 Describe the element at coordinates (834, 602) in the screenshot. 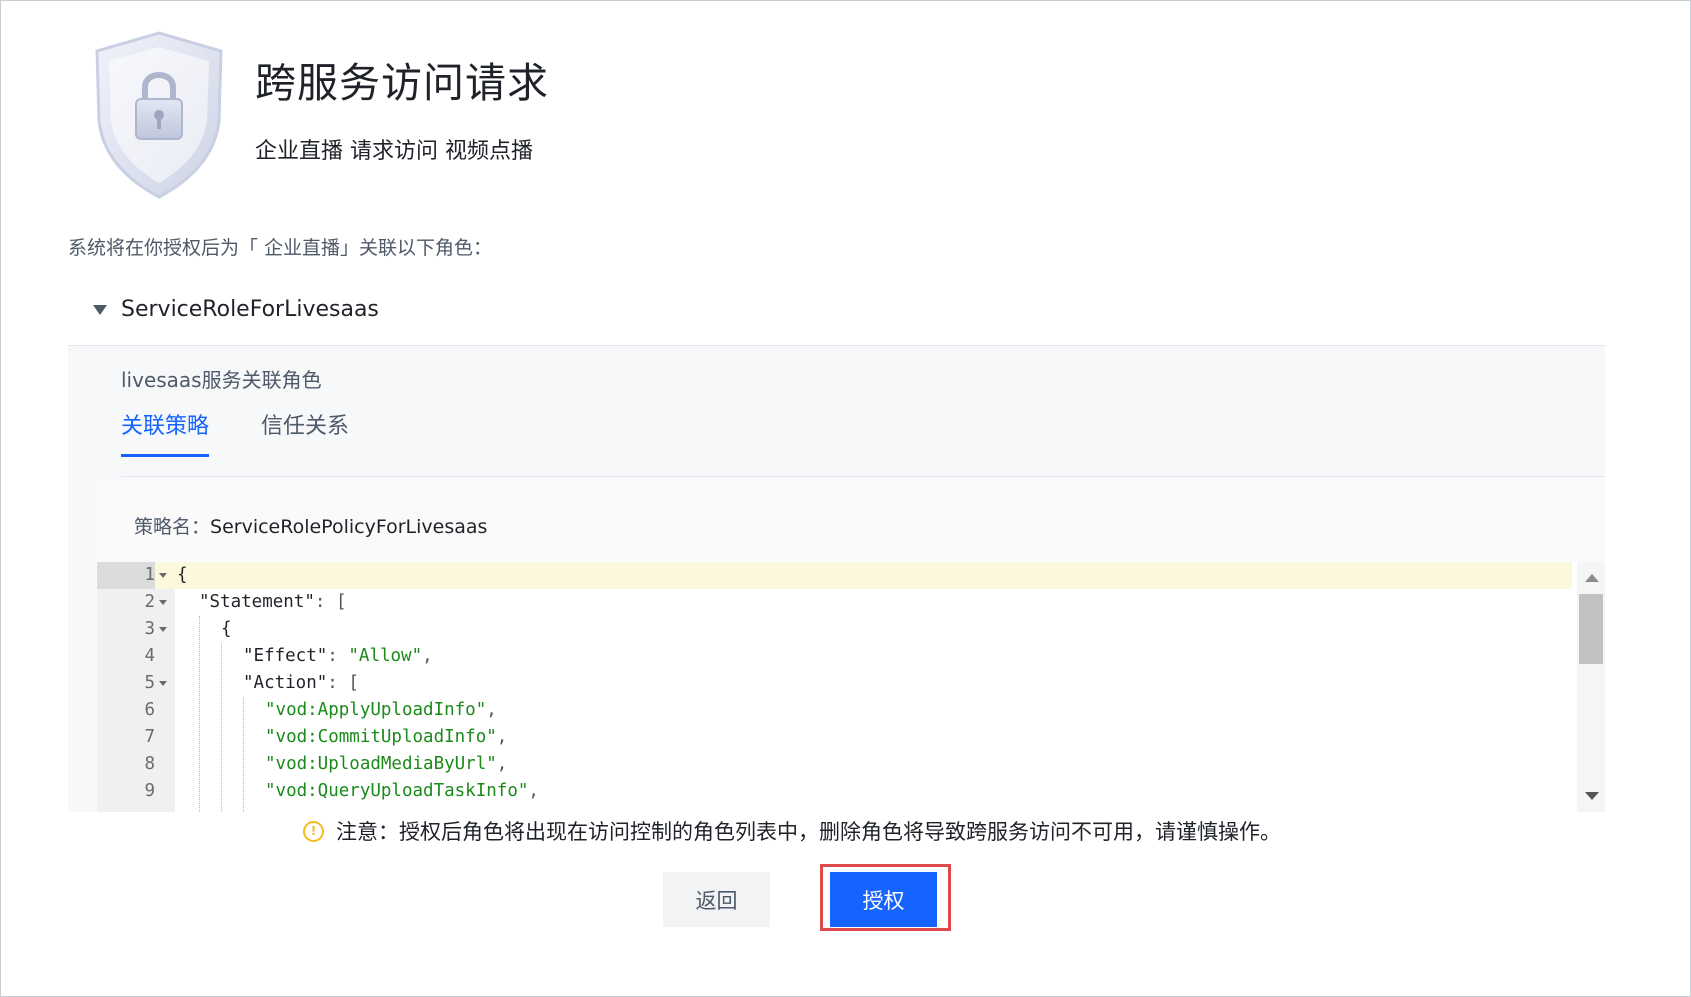

I see `code-line: 2 "Statement": [` at that location.